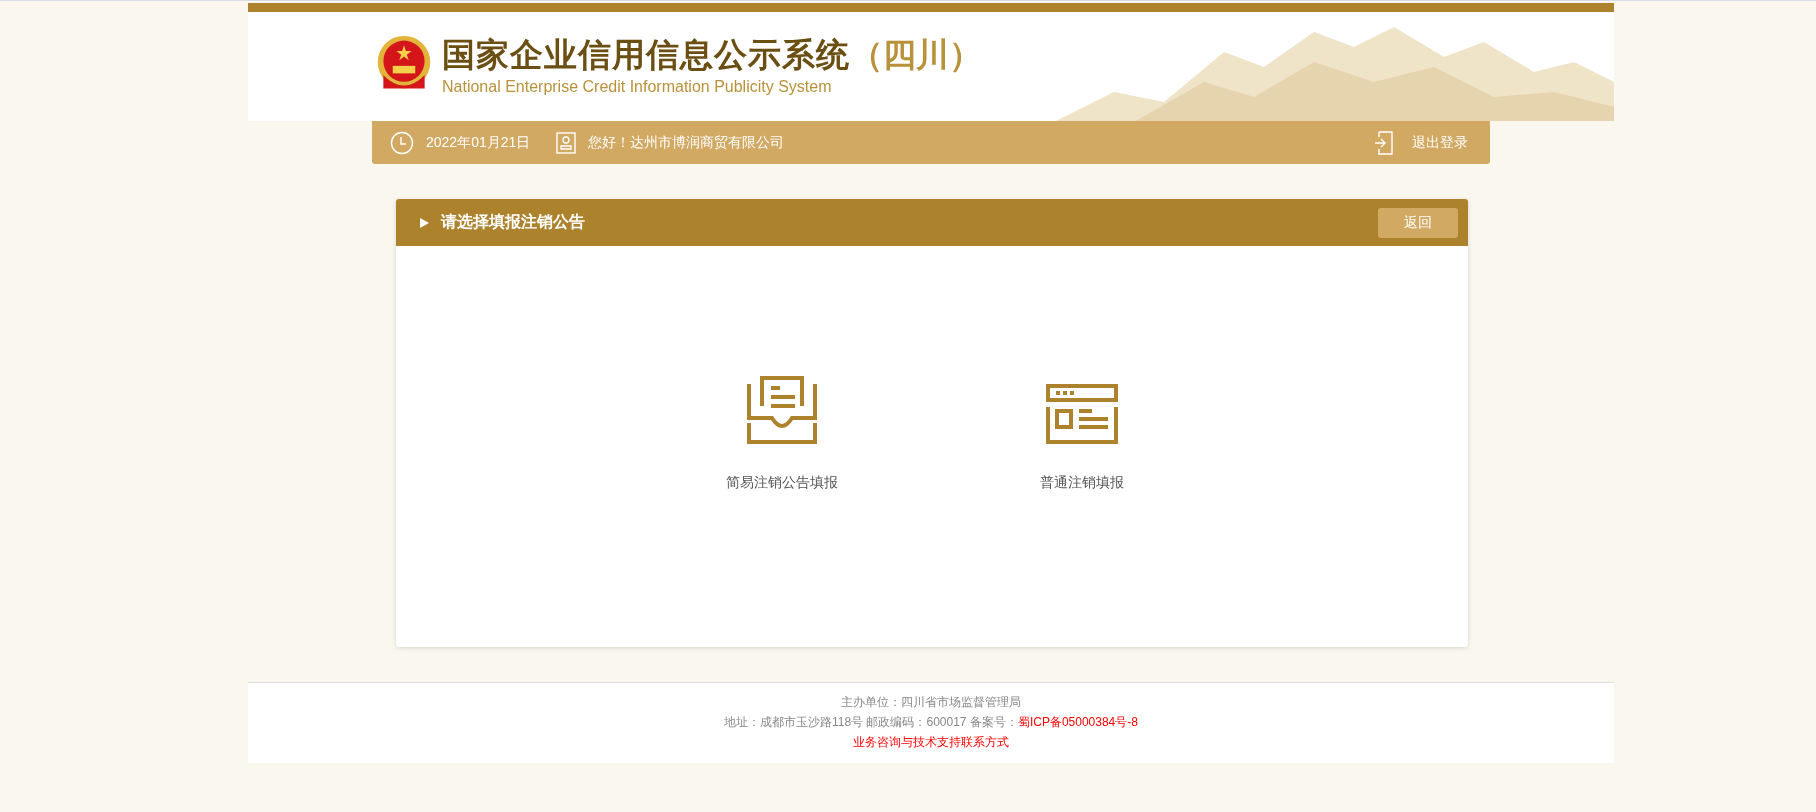  I want to click on icp-link: 蜀ICP备05000384号-8, so click(1077, 722).